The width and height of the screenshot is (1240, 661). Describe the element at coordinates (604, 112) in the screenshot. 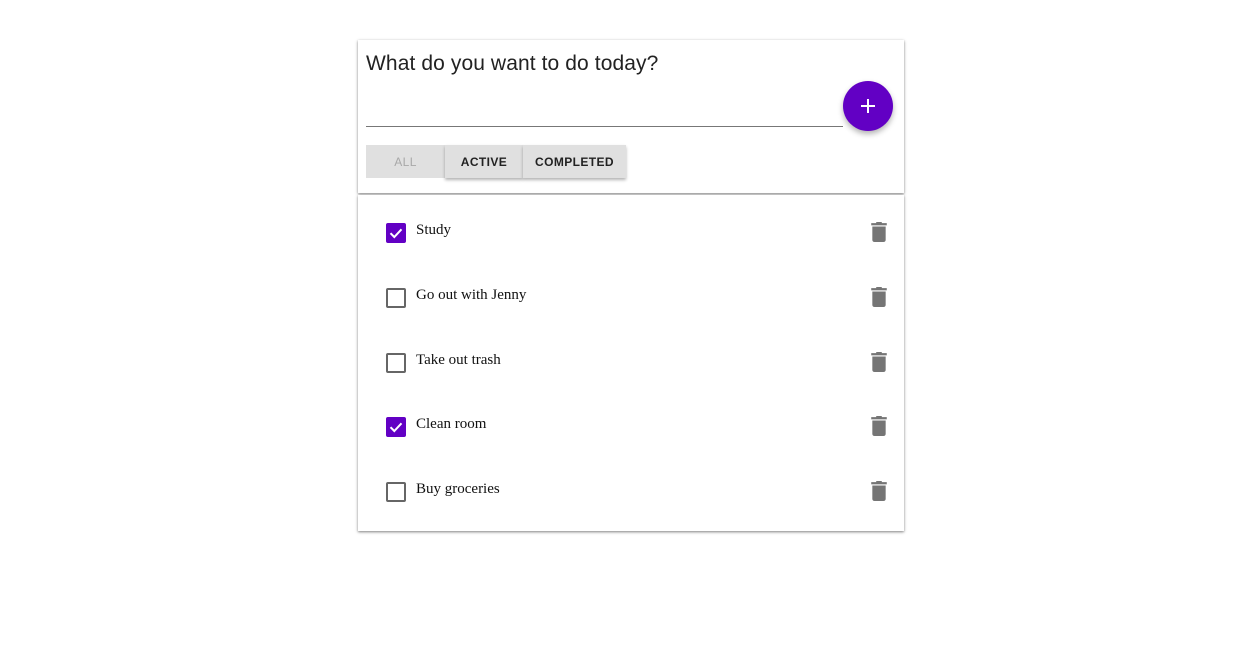

I see `new-task-input` at that location.